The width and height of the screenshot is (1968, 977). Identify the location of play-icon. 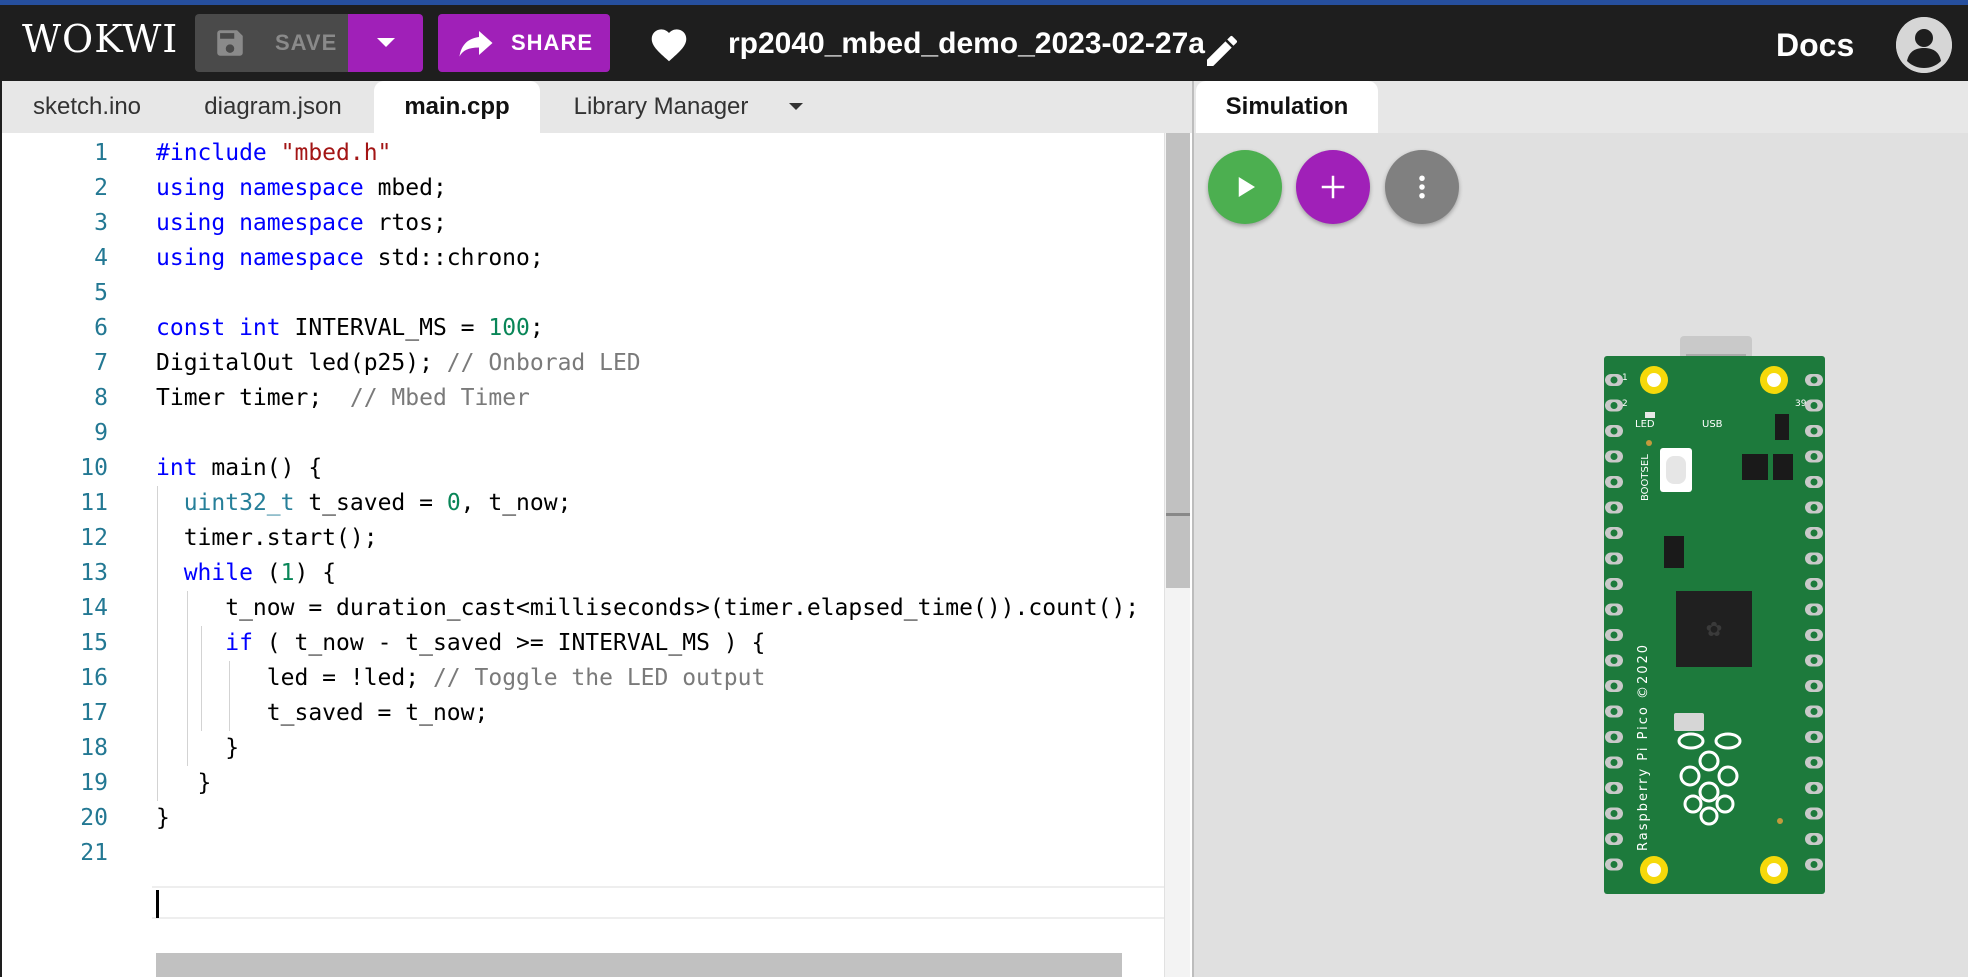
(1246, 187).